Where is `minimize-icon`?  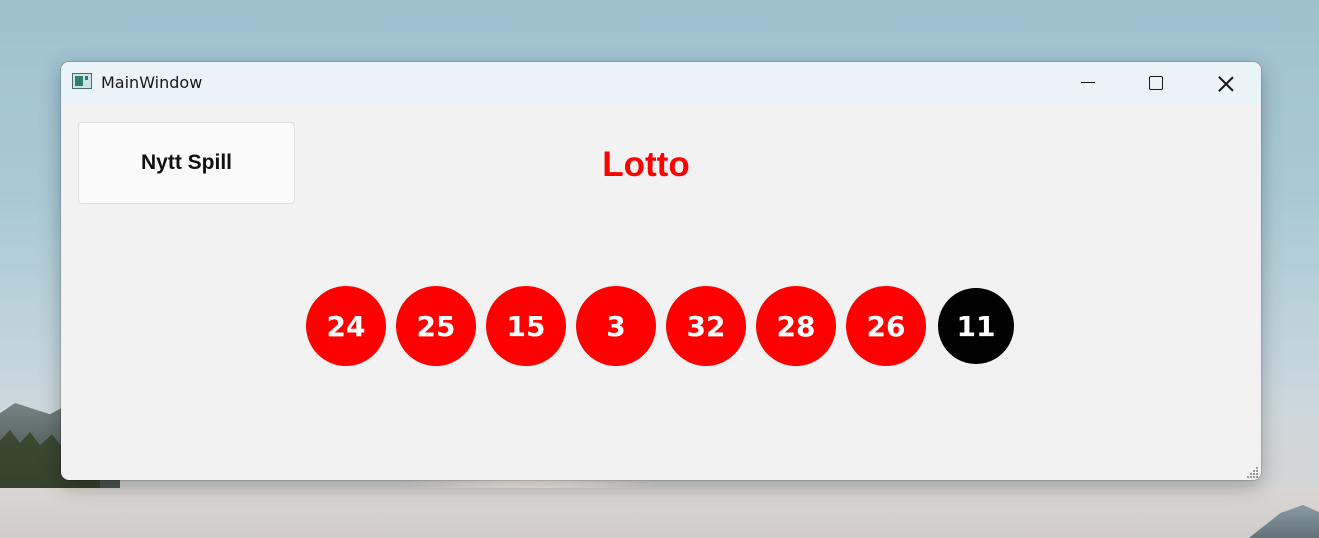
minimize-icon is located at coordinates (1088, 82).